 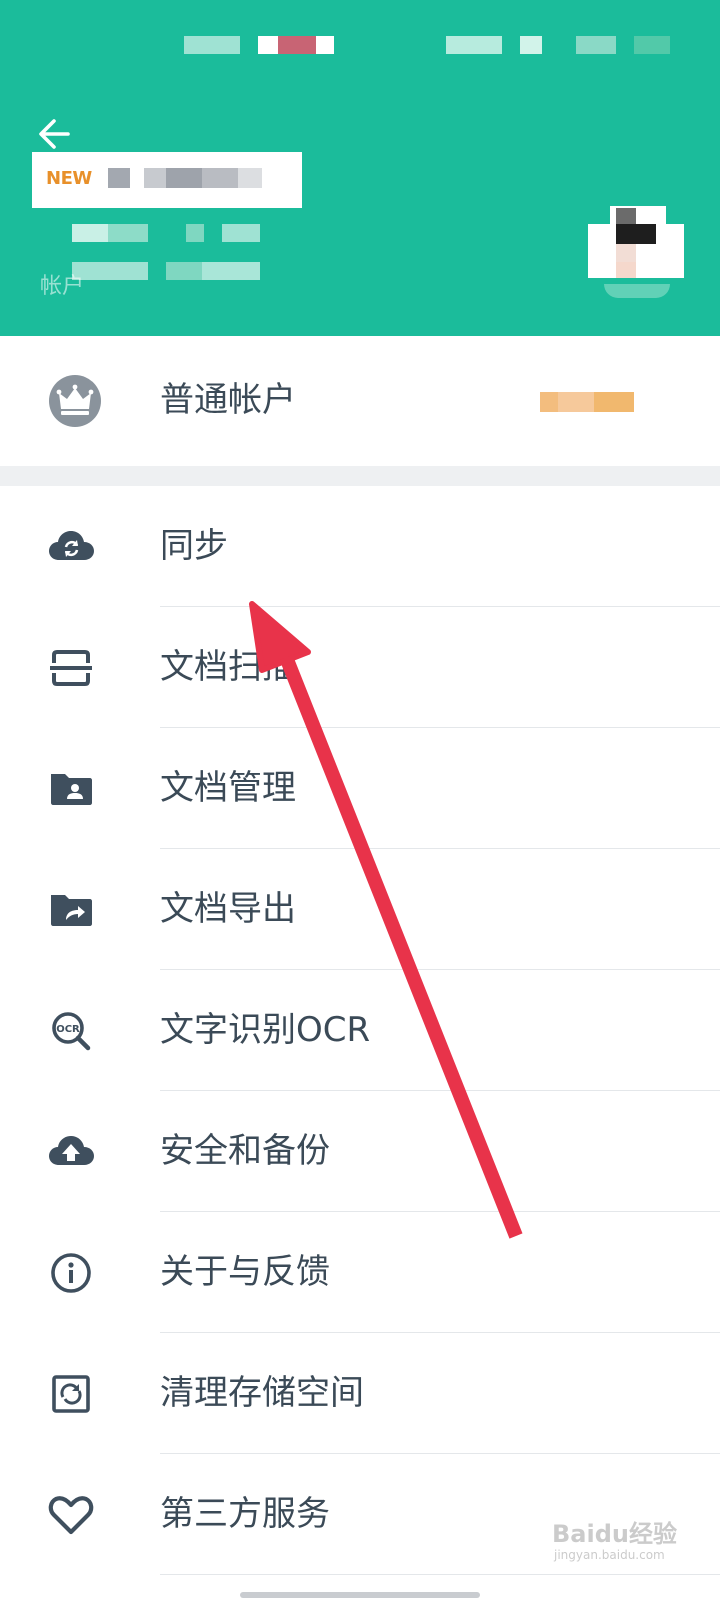 I want to click on menu-item-scan: 文档扫描, so click(x=360, y=667).